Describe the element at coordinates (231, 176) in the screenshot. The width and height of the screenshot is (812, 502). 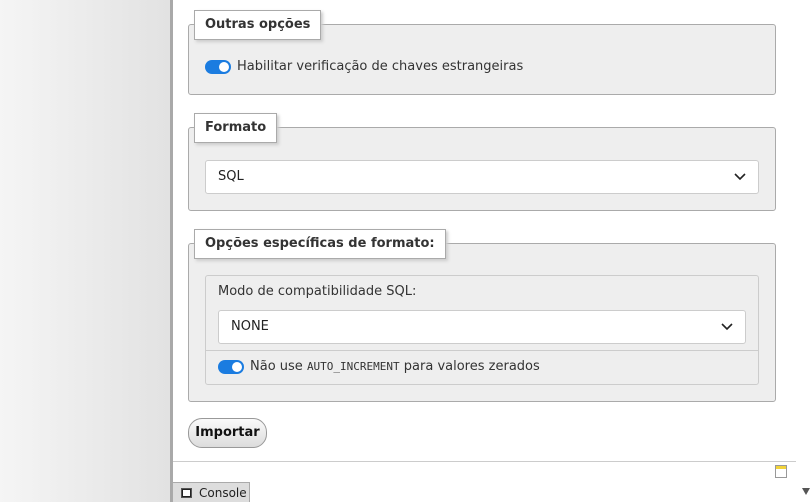
I see `format-select-value: SQL` at that location.